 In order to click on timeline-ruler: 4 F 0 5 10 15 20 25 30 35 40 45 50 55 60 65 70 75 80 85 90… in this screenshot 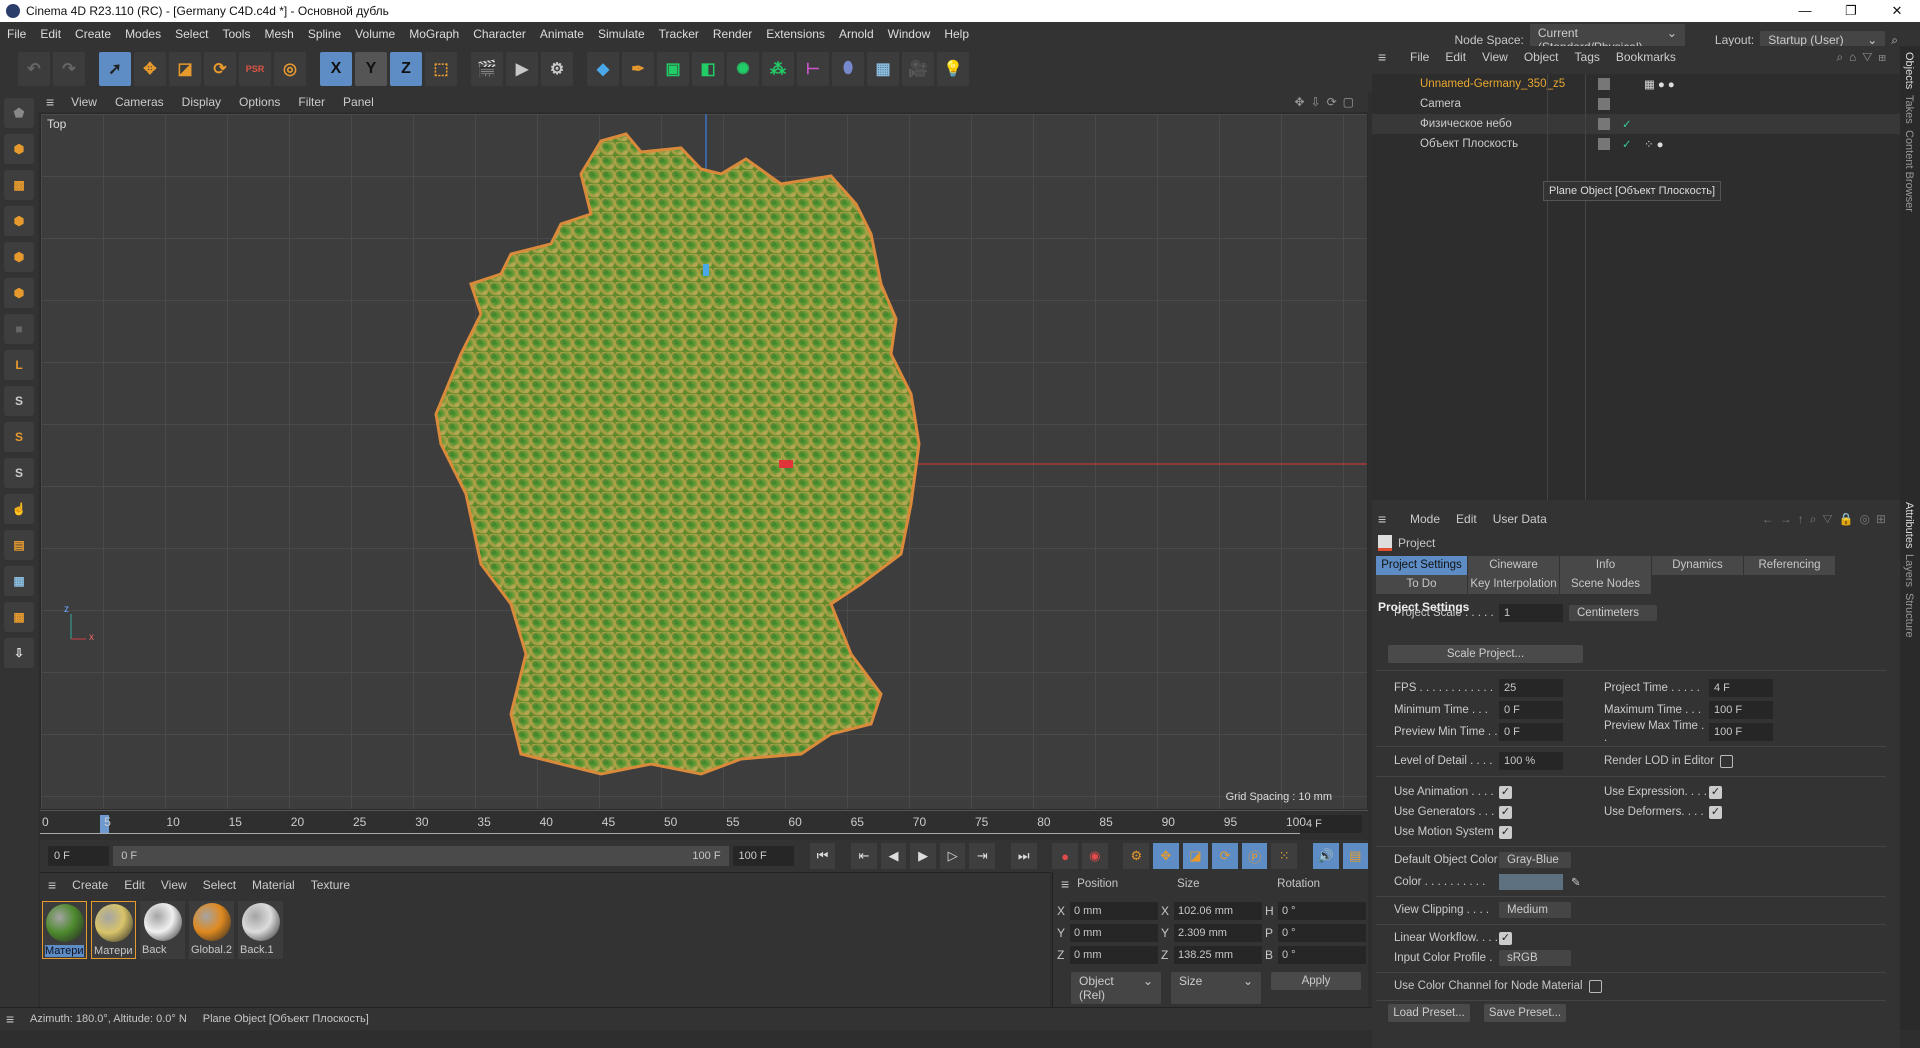, I will do `click(704, 825)`.